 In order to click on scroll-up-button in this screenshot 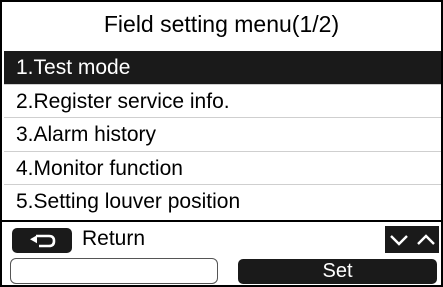, I will do `click(425, 239)`.